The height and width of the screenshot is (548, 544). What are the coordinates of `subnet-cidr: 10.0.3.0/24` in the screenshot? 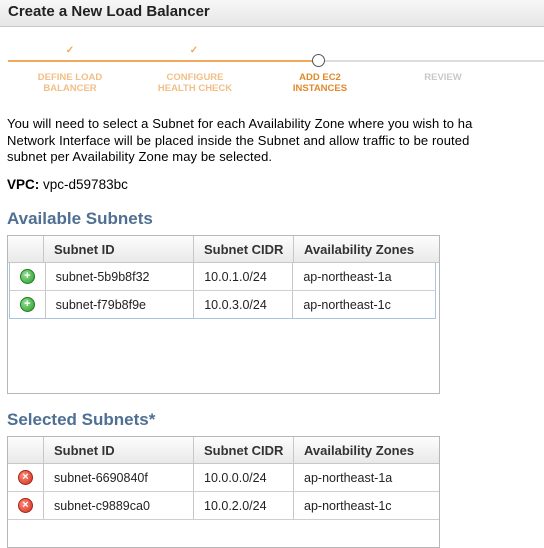 It's located at (244, 304).